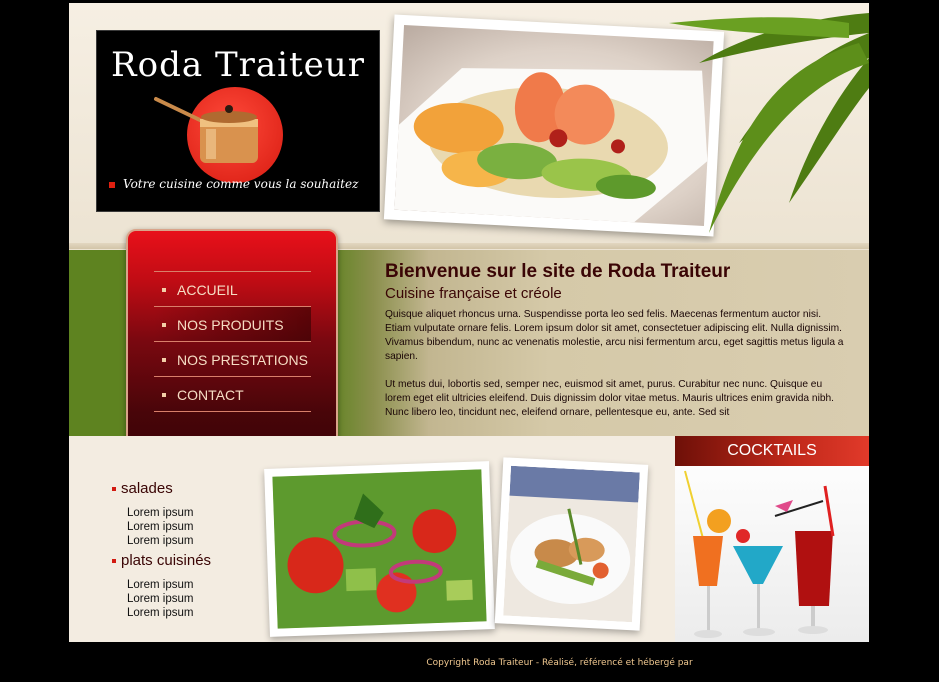 The image size is (939, 682). What do you see at coordinates (207, 290) in the screenshot?
I see `nav-label: ACCUEIL` at bounding box center [207, 290].